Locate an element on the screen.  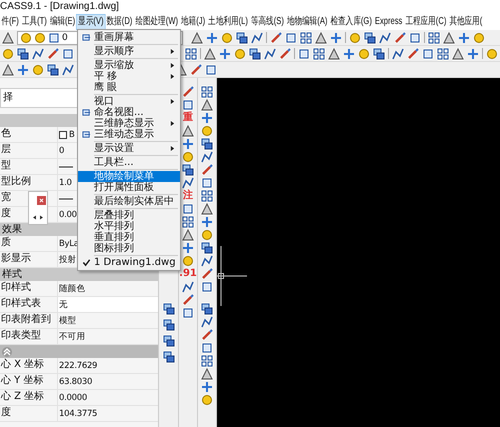
property-value: 0.0000 is located at coordinates (73, 397).